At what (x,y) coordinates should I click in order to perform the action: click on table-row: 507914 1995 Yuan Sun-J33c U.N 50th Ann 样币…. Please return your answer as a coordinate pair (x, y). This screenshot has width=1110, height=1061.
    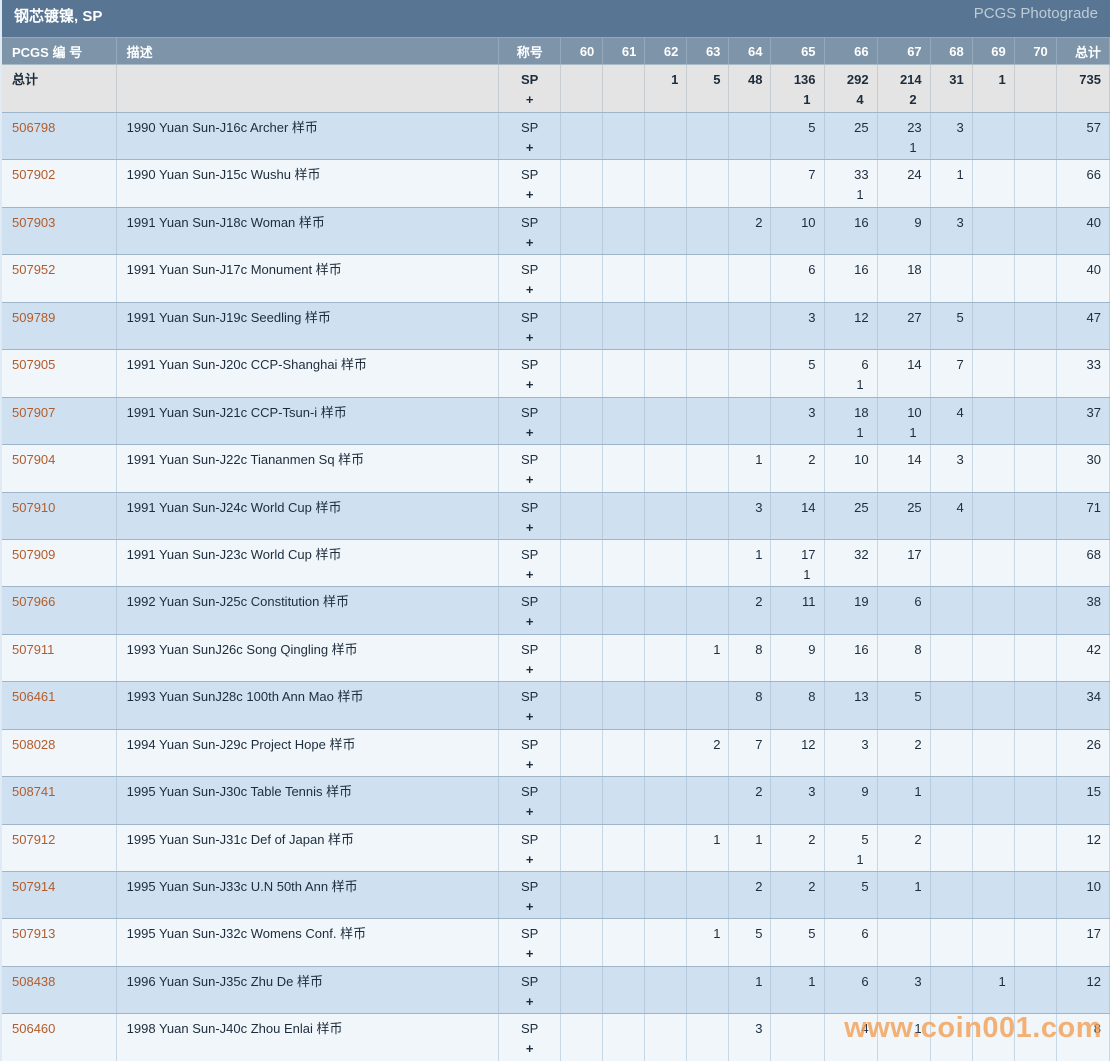
    Looking at the image, I should click on (556, 895).